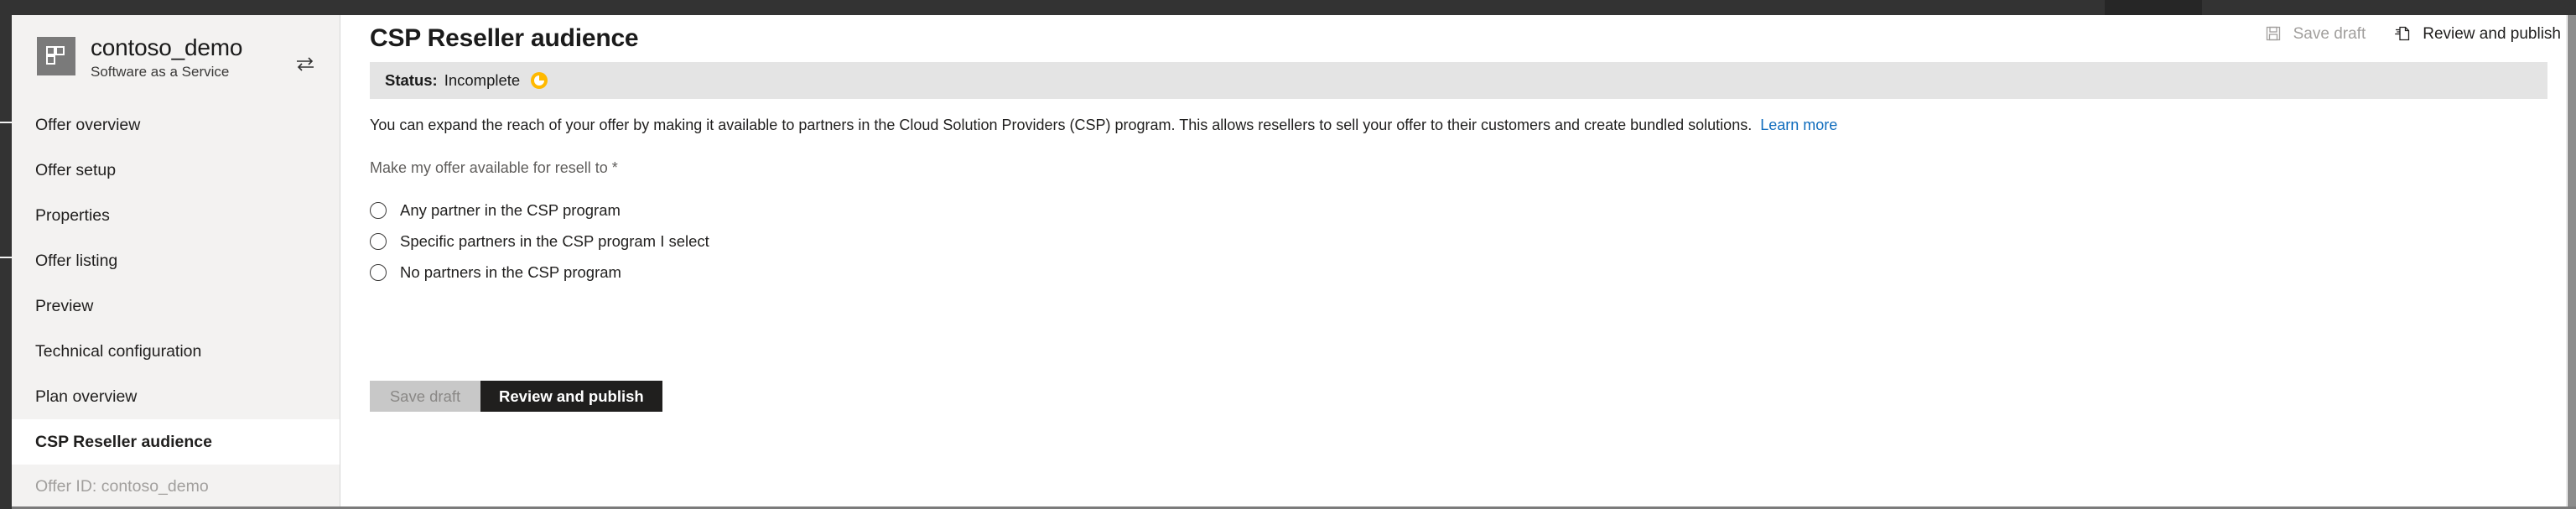 This screenshot has width=2576, height=509. I want to click on sidebar-item-label: Technical configuration, so click(118, 352).